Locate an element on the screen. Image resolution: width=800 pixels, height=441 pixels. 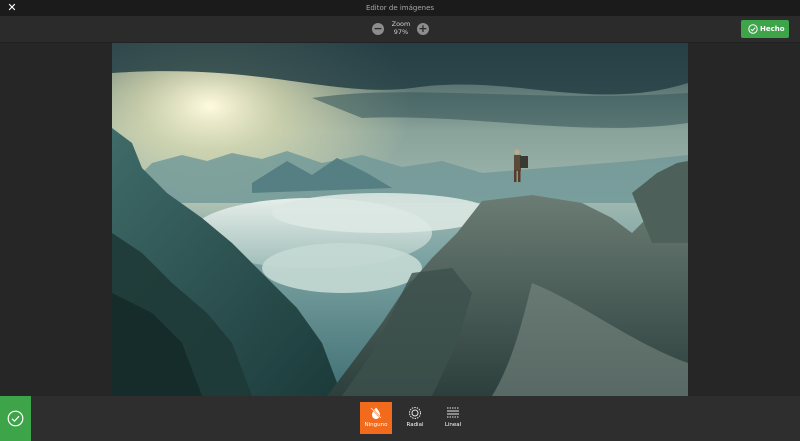
tool-radial: Radial is located at coordinates (415, 418).